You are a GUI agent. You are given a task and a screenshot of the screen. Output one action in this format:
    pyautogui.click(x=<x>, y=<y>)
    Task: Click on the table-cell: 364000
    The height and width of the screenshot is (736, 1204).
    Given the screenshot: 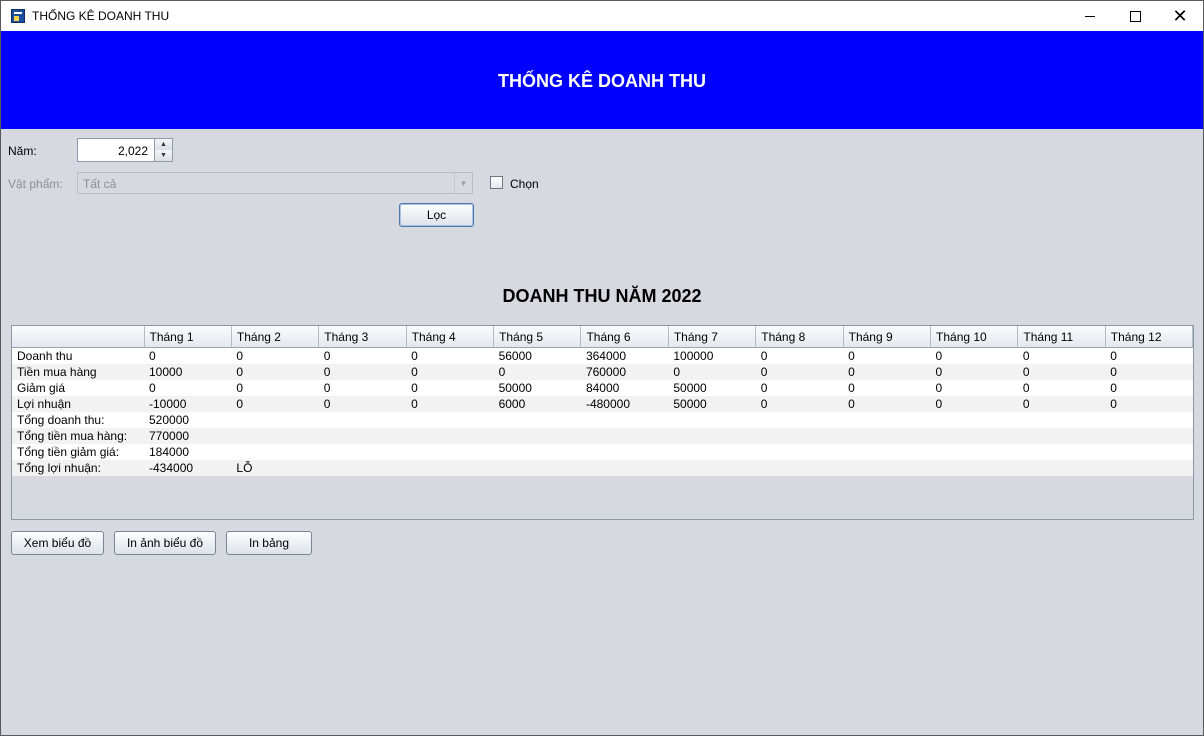 What is the action you would take?
    pyautogui.click(x=624, y=355)
    